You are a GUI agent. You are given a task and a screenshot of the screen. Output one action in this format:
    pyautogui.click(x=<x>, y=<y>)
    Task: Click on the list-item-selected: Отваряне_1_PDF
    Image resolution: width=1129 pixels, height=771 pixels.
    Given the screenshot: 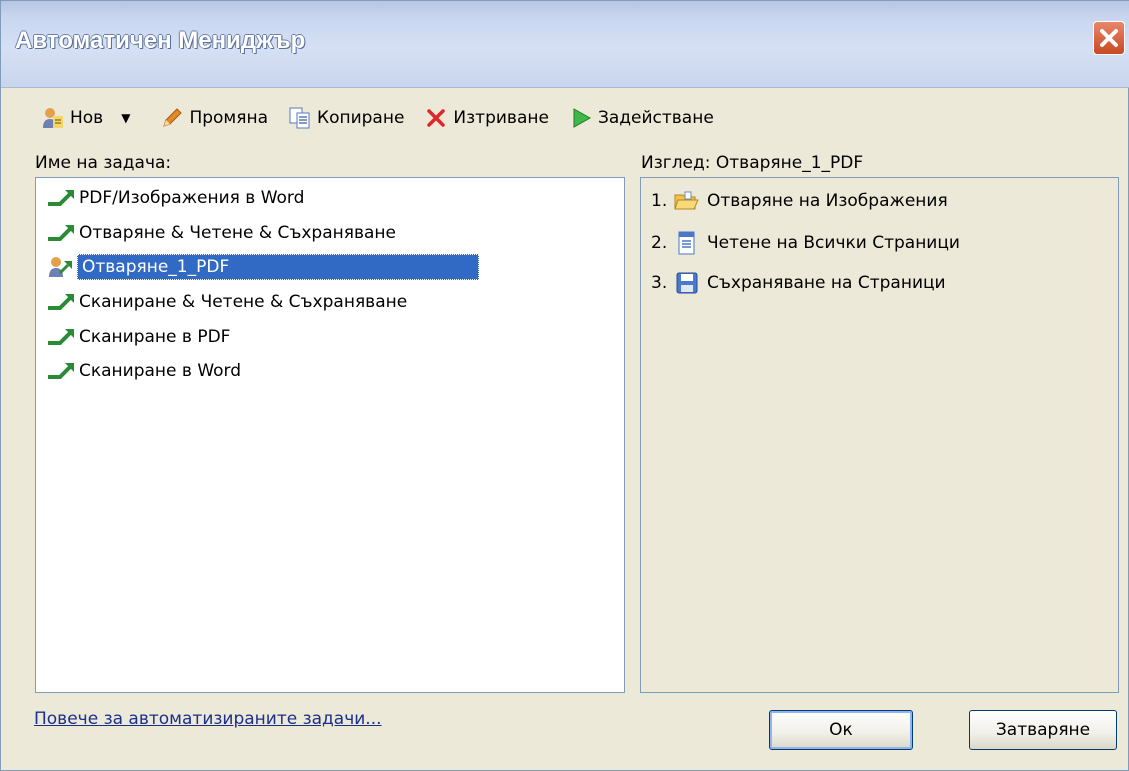 What is the action you would take?
    pyautogui.click(x=262, y=267)
    